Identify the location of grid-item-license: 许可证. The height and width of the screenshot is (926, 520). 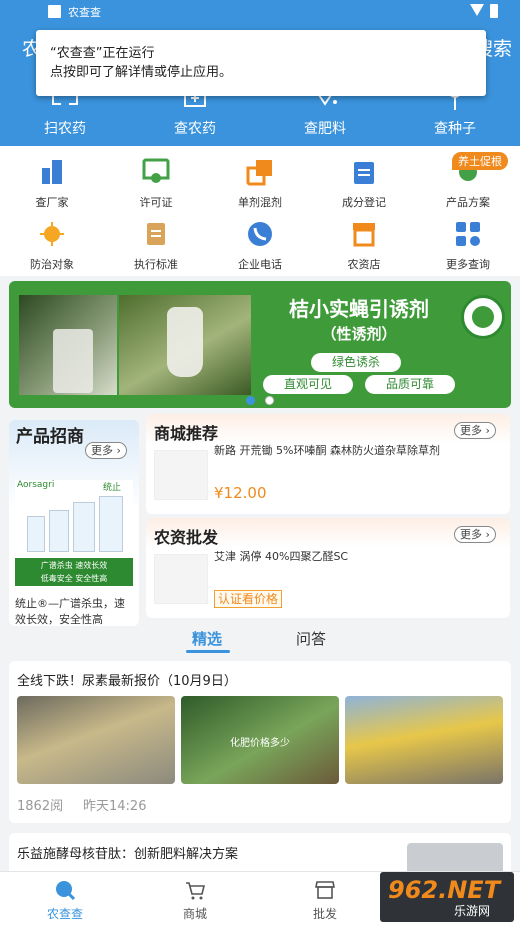
(156, 180).